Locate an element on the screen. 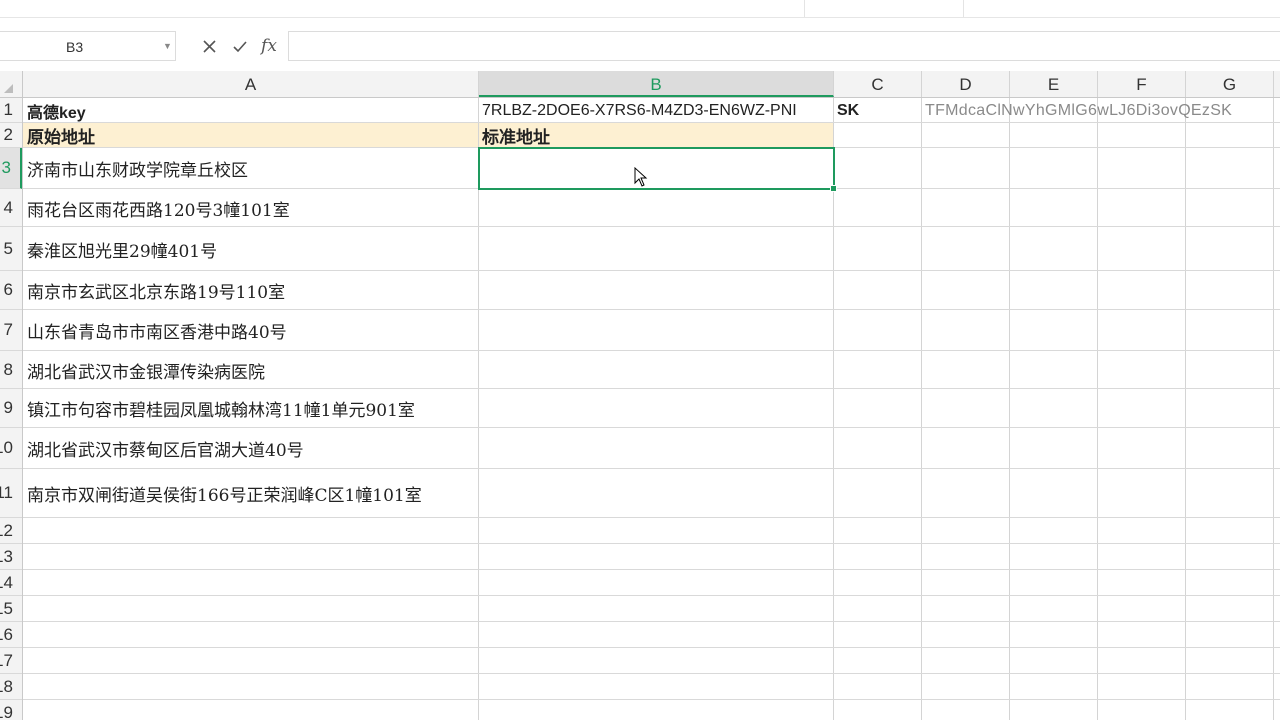  row-header-1: 1 is located at coordinates (11, 110).